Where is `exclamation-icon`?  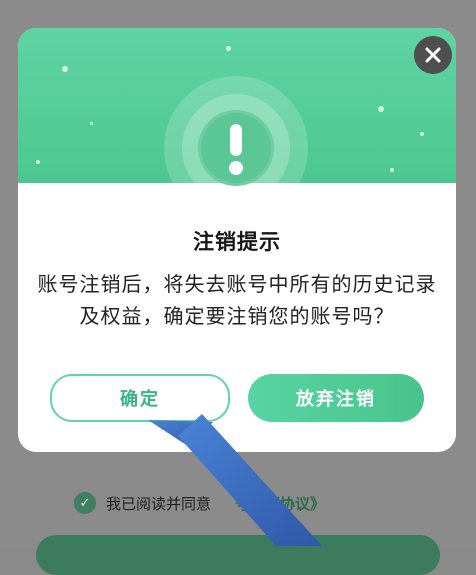 exclamation-icon is located at coordinates (236, 149).